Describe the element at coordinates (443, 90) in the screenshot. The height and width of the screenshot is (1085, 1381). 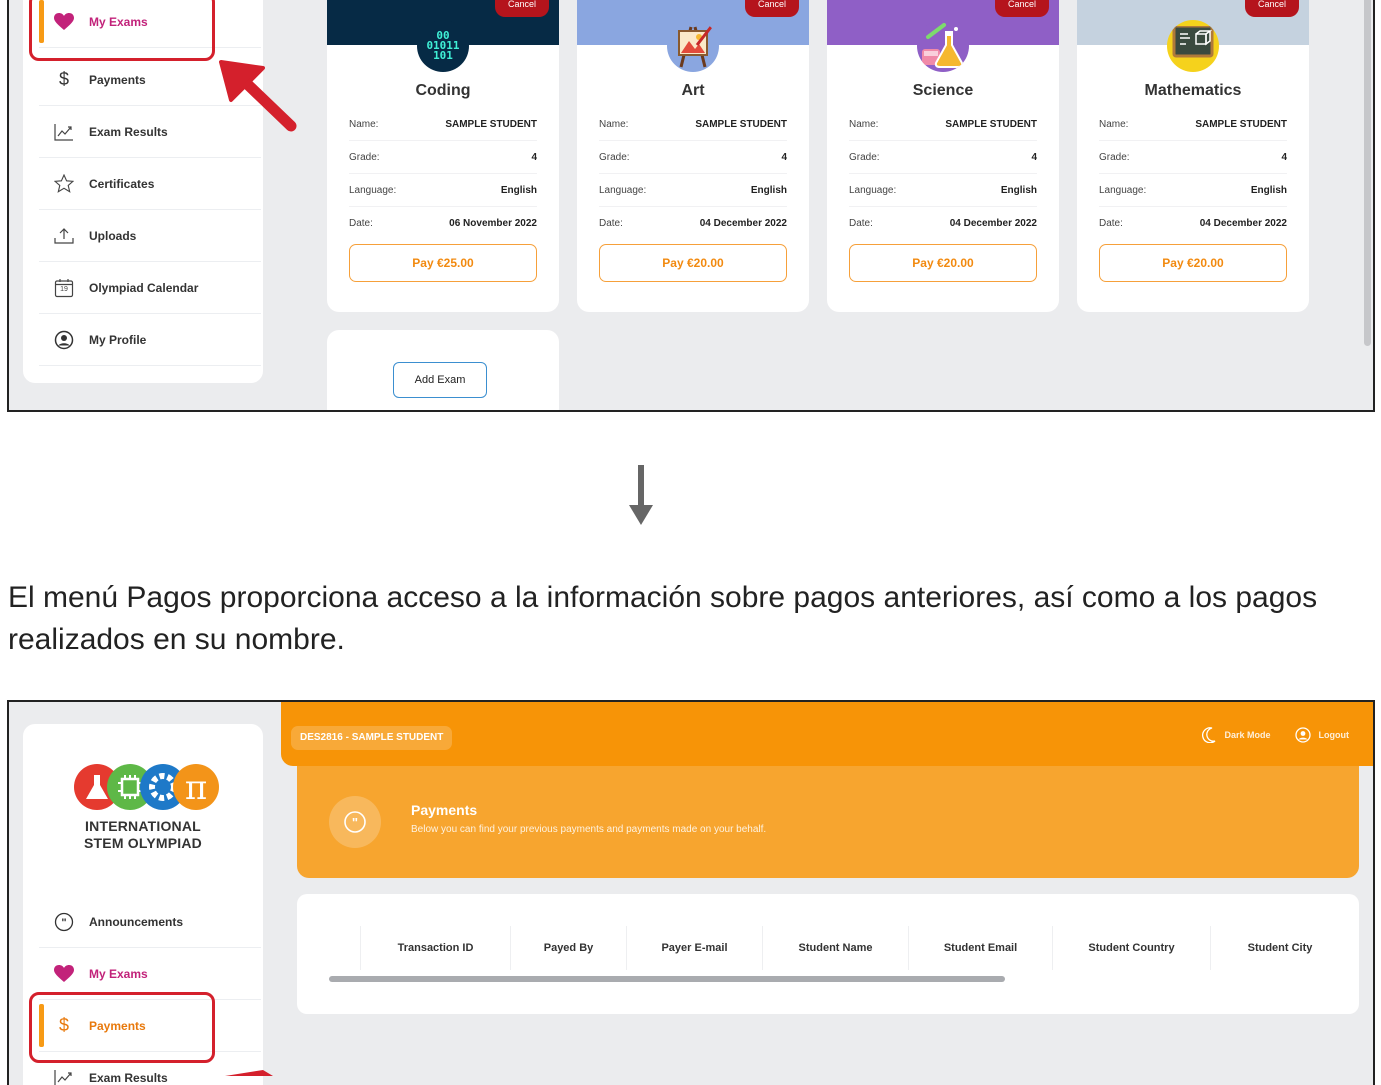
I see `exam-subject: Coding` at that location.